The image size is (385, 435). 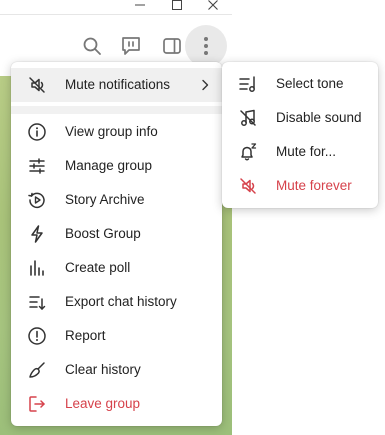 I want to click on sliders-icon, so click(x=37, y=166).